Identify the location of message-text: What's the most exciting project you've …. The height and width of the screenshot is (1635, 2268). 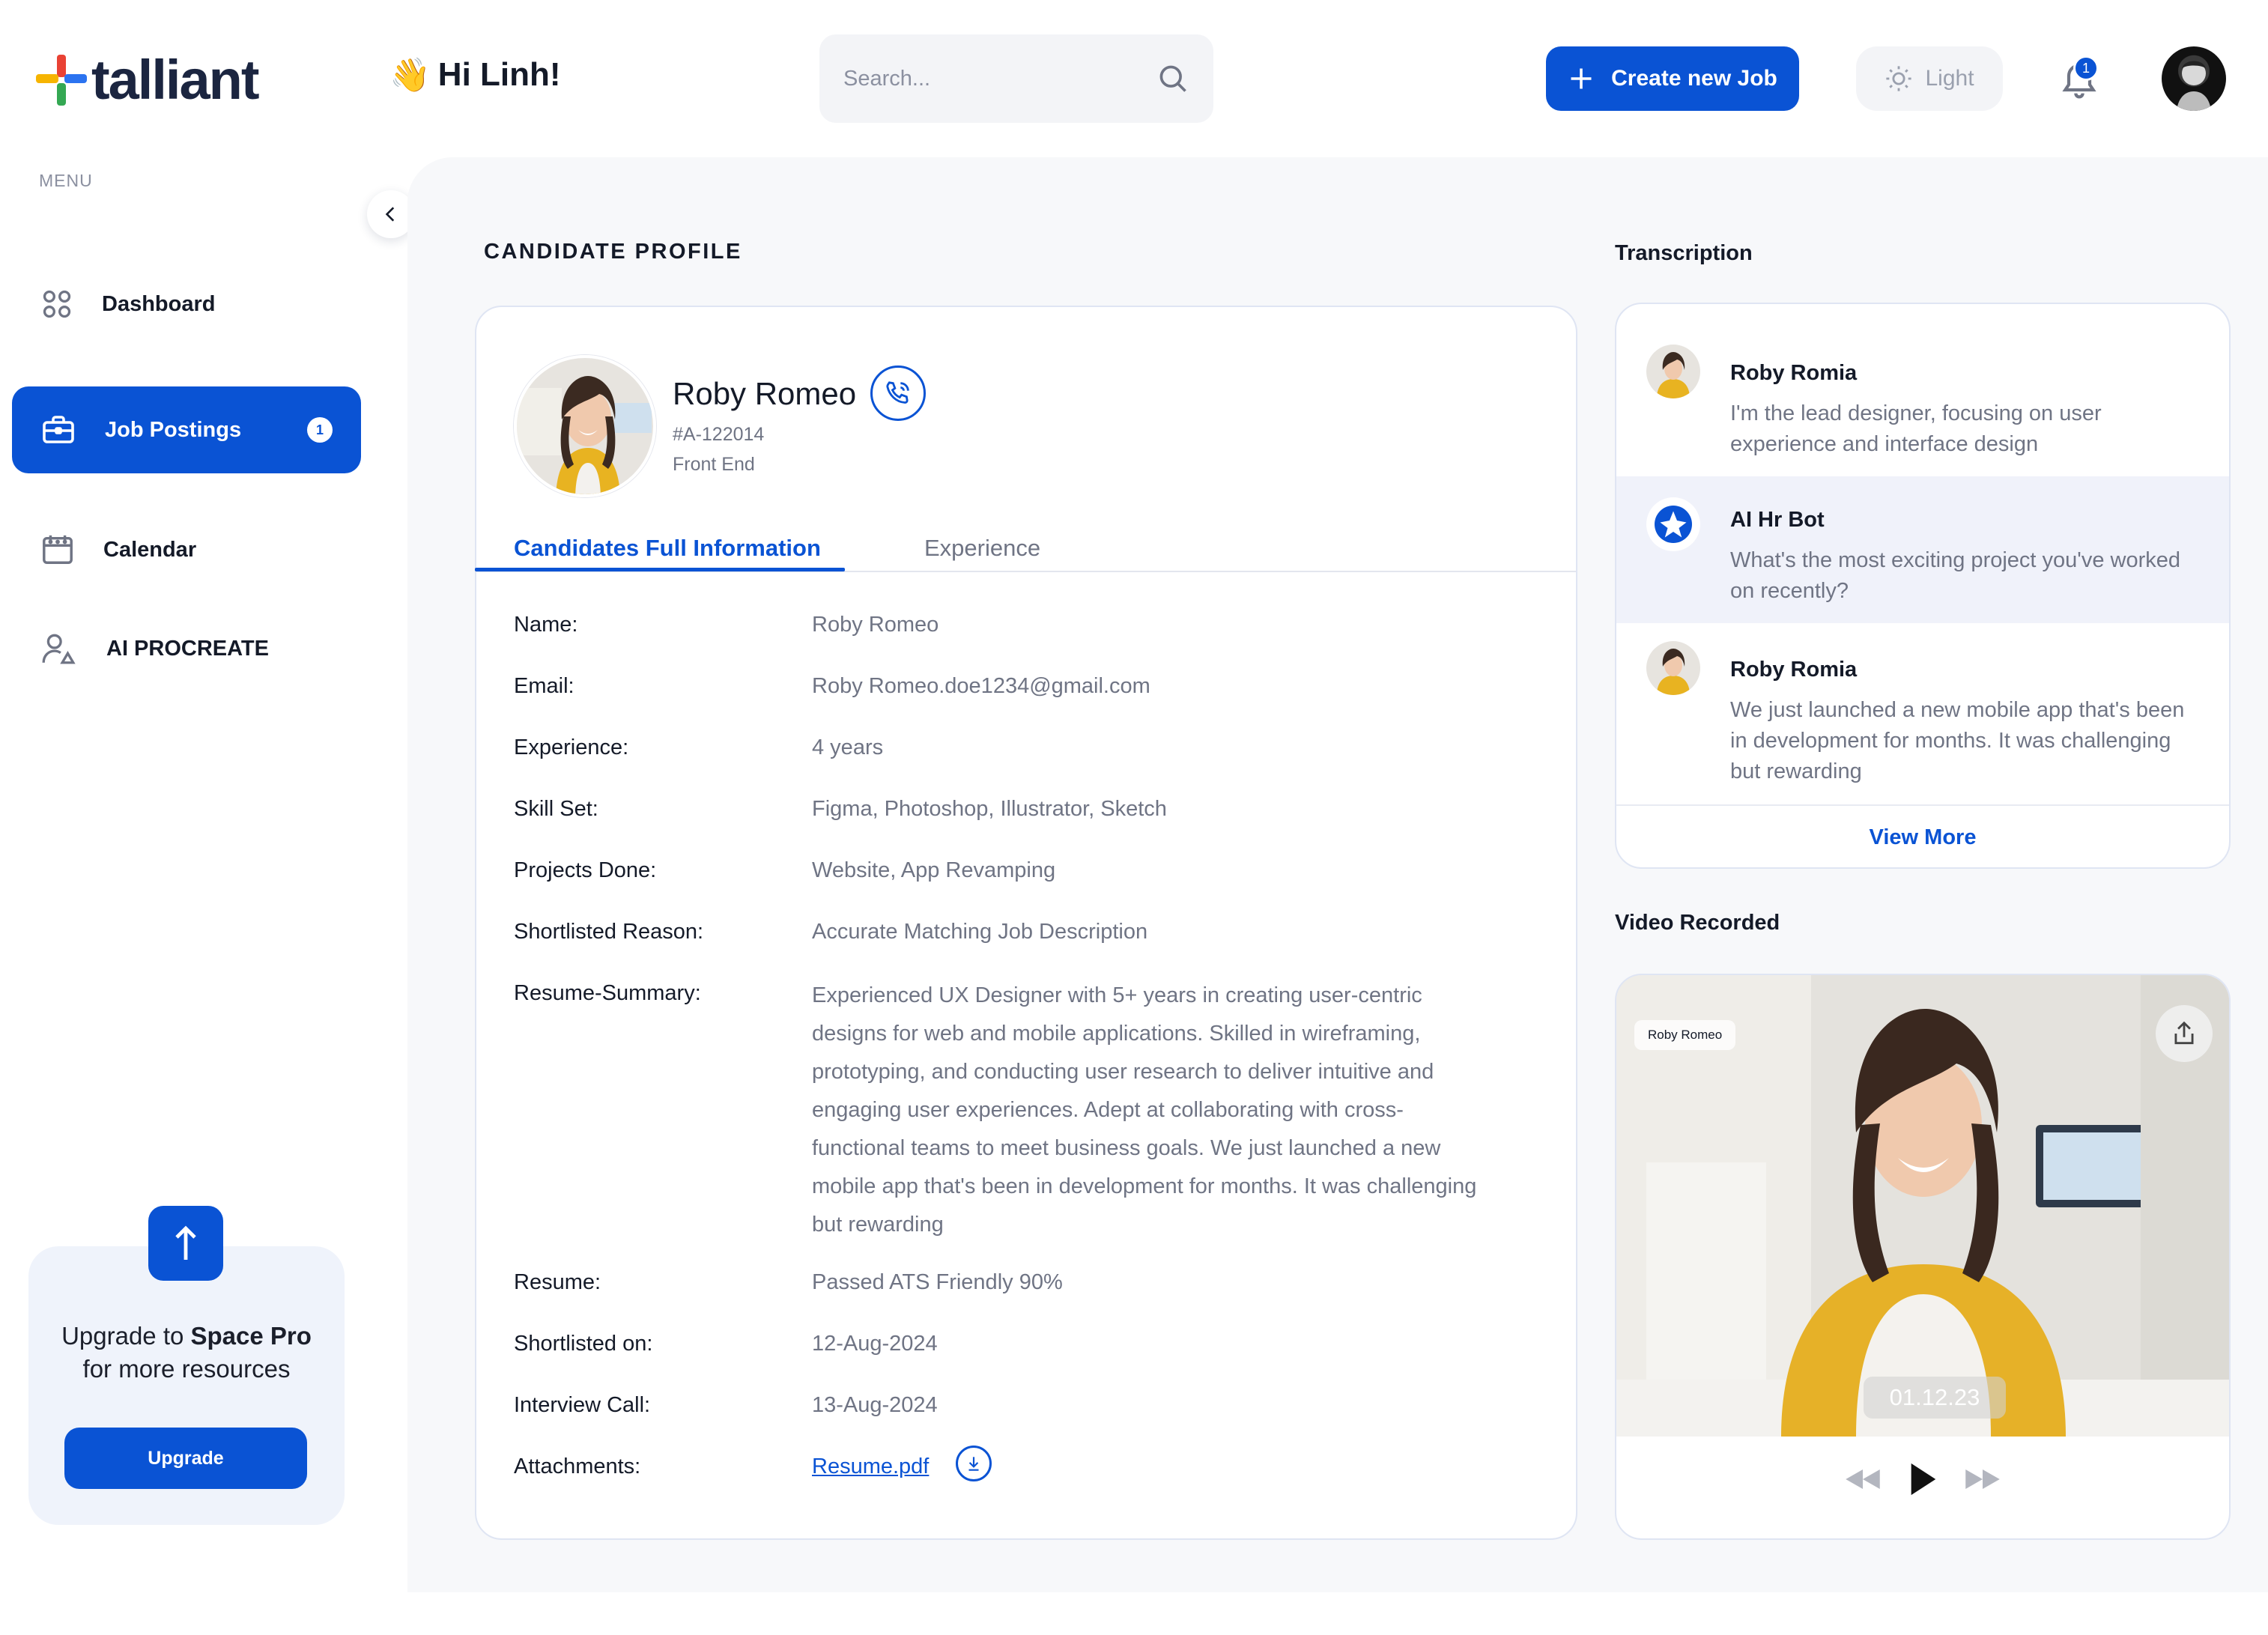
(1955, 575).